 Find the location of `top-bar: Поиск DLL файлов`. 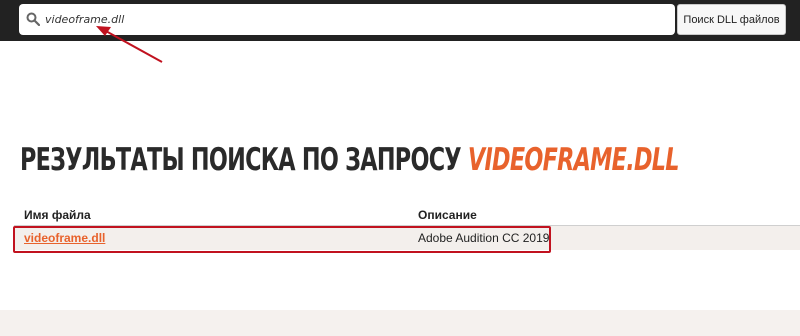

top-bar: Поиск DLL файлов is located at coordinates (400, 20).